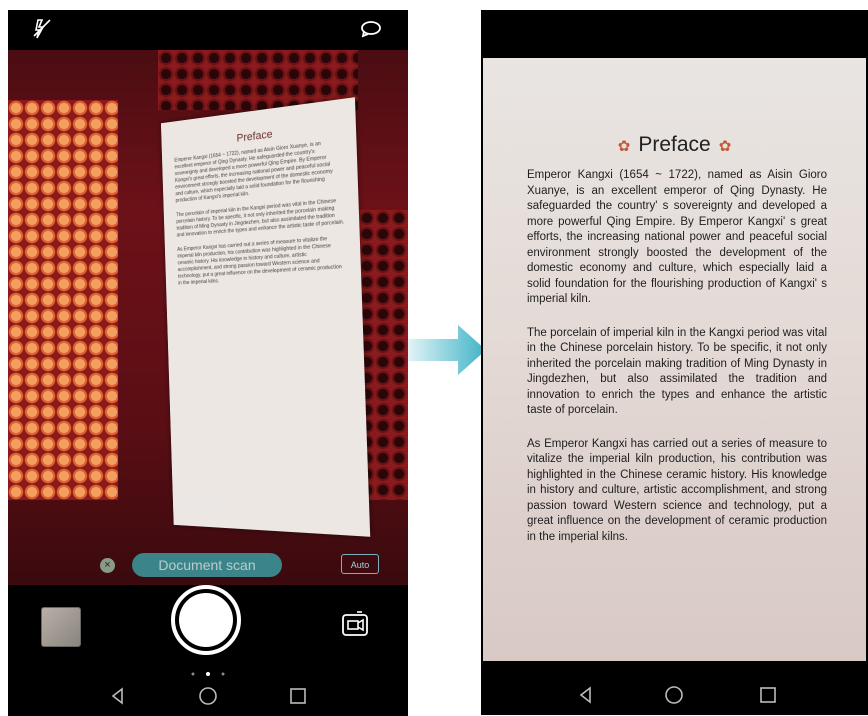  I want to click on switch-mode-icon, so click(371, 29).